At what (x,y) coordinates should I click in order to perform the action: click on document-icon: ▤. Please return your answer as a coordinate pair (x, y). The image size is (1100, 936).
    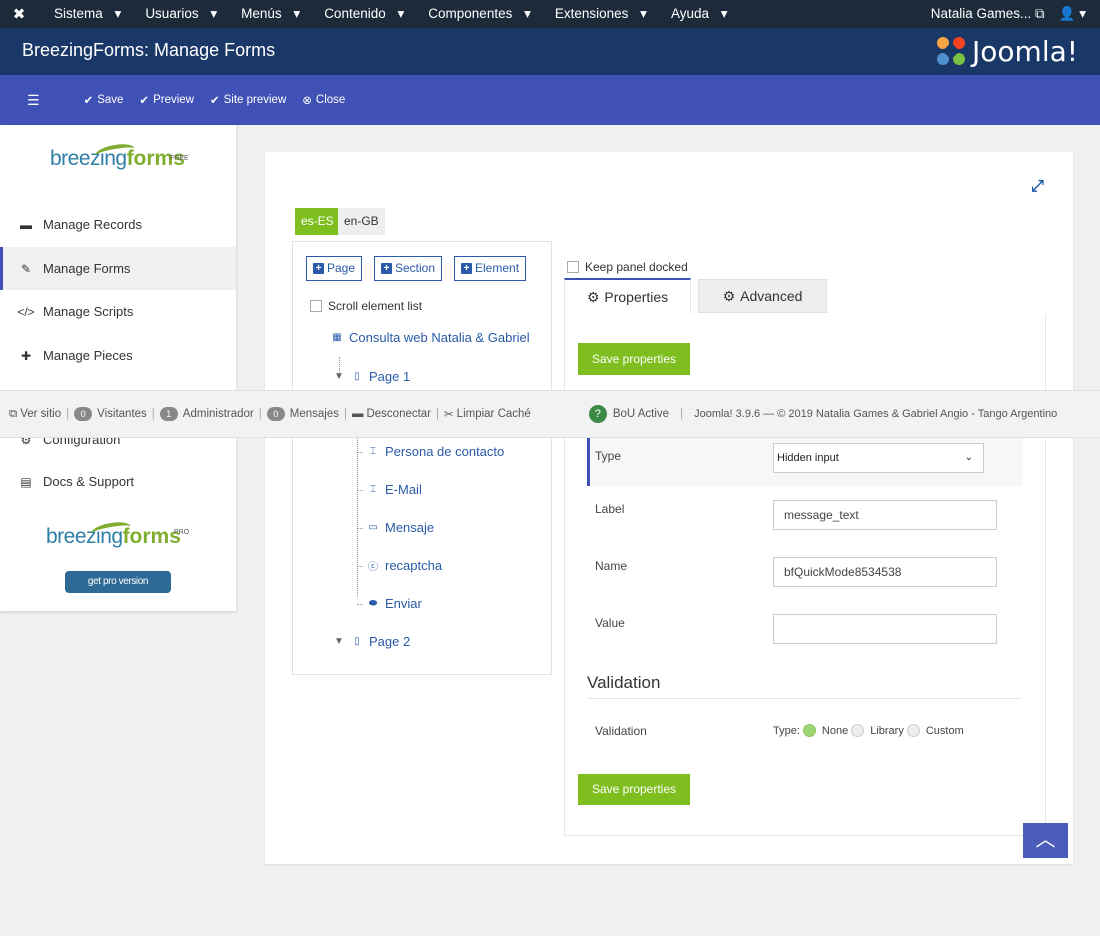
    Looking at the image, I should click on (26, 481).